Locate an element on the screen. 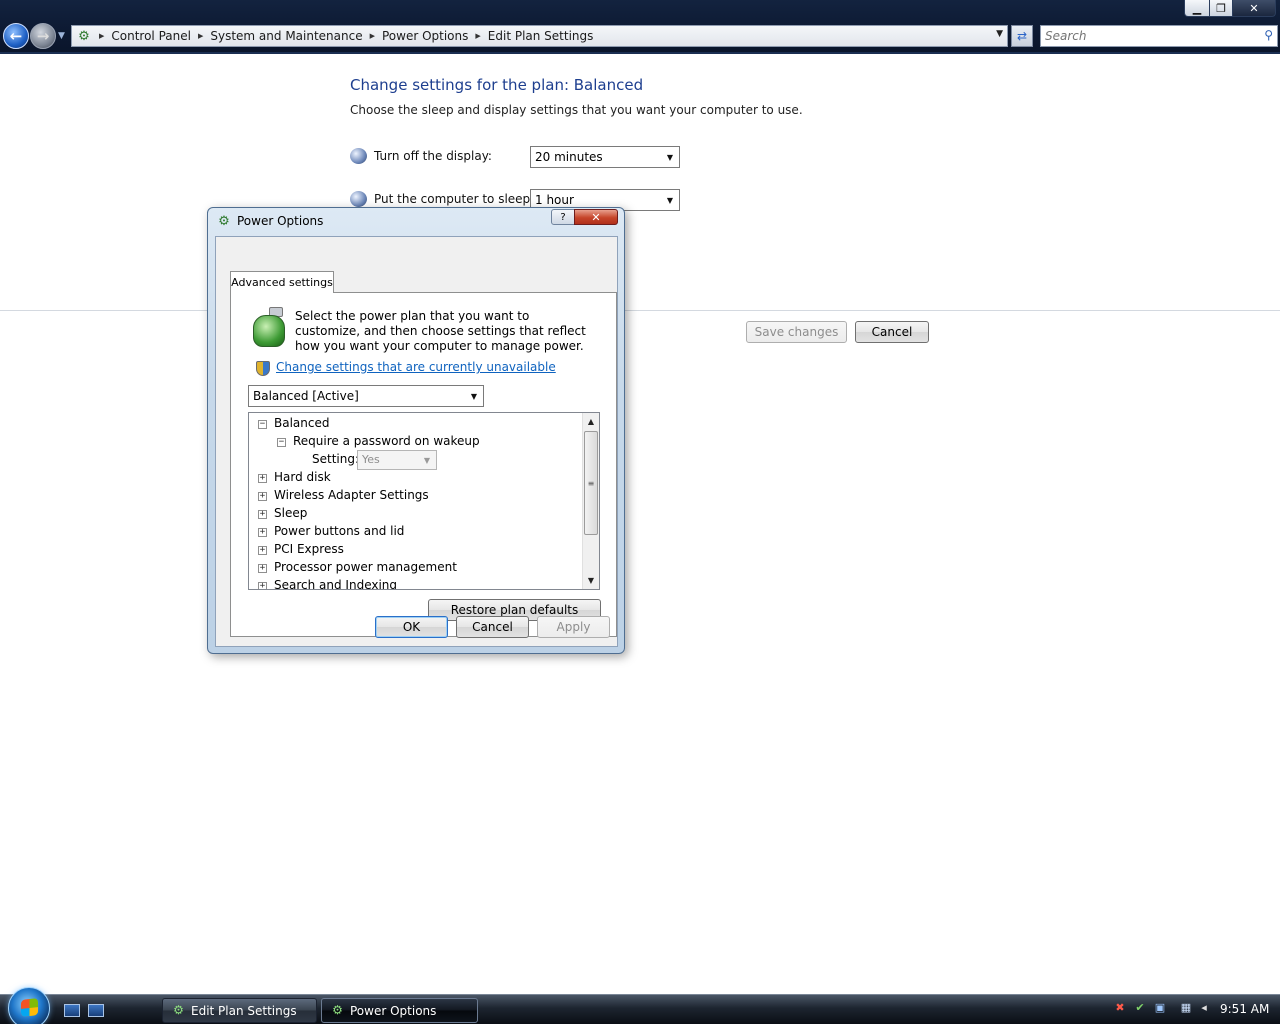  minimize-button: ▁ is located at coordinates (1197, 8).